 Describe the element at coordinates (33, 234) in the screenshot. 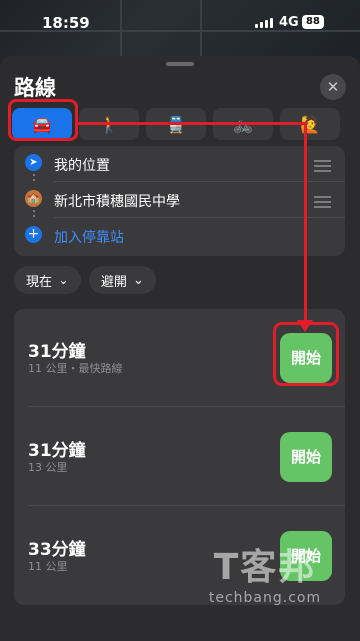

I see `plus-icon: +` at that location.